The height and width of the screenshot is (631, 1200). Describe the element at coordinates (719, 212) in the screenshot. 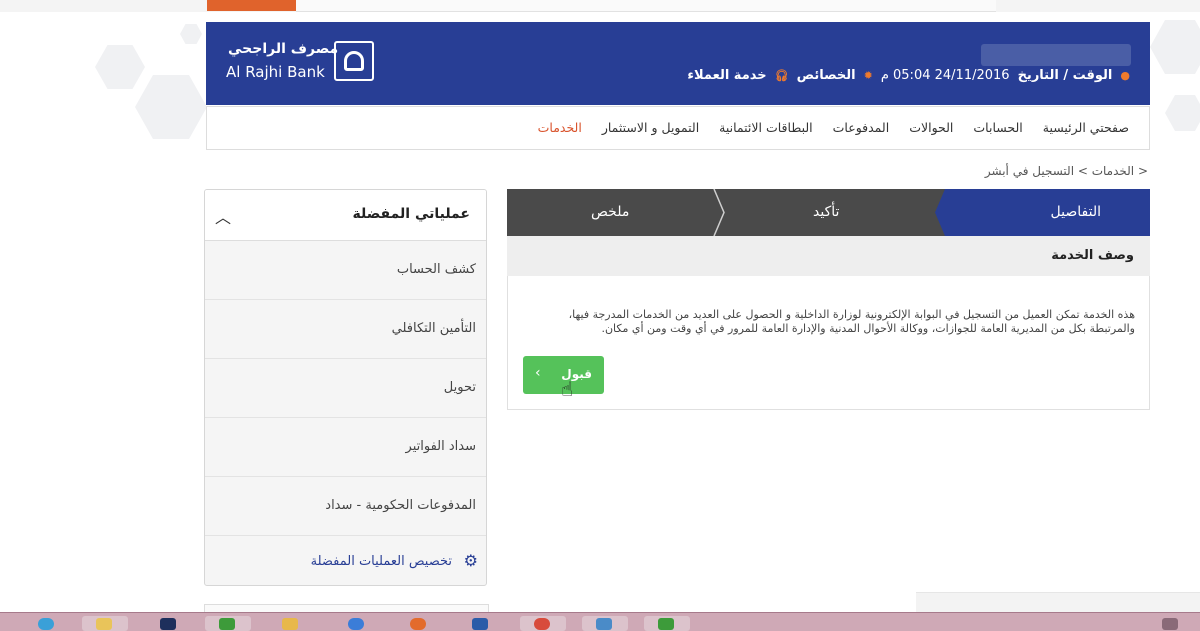

I see `step-separator-icon` at that location.